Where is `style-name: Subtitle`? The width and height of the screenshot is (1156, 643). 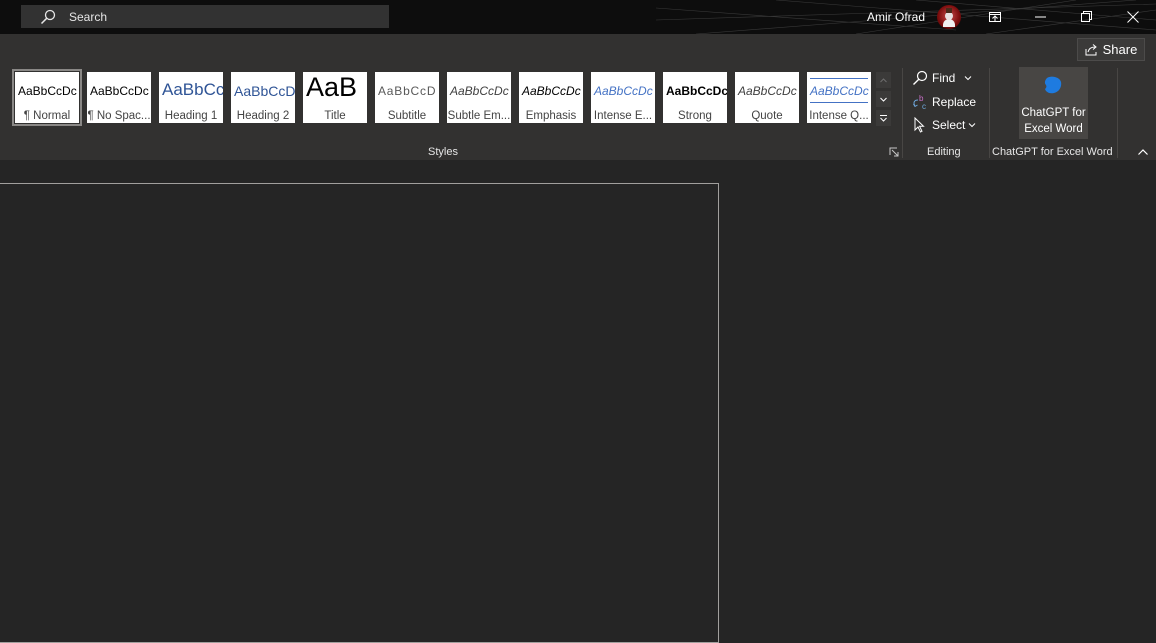 style-name: Subtitle is located at coordinates (407, 116).